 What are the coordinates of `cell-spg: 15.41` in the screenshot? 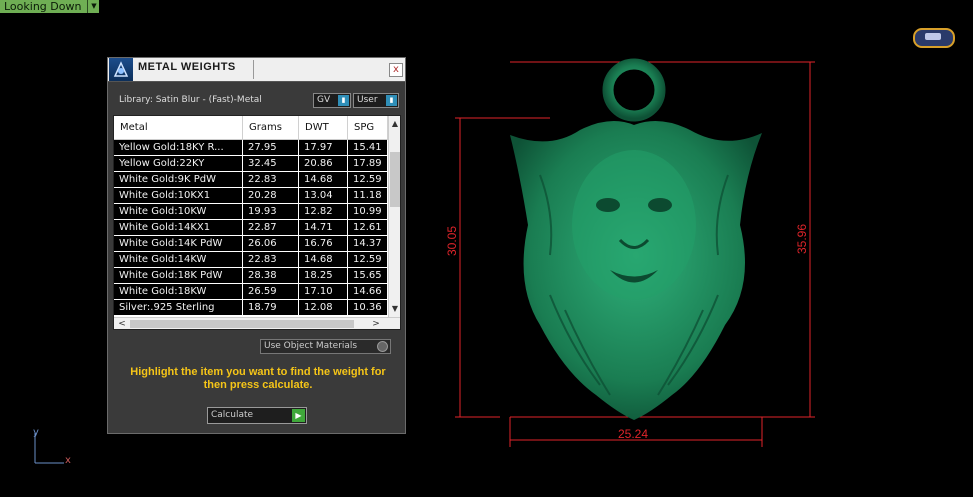 It's located at (368, 147).